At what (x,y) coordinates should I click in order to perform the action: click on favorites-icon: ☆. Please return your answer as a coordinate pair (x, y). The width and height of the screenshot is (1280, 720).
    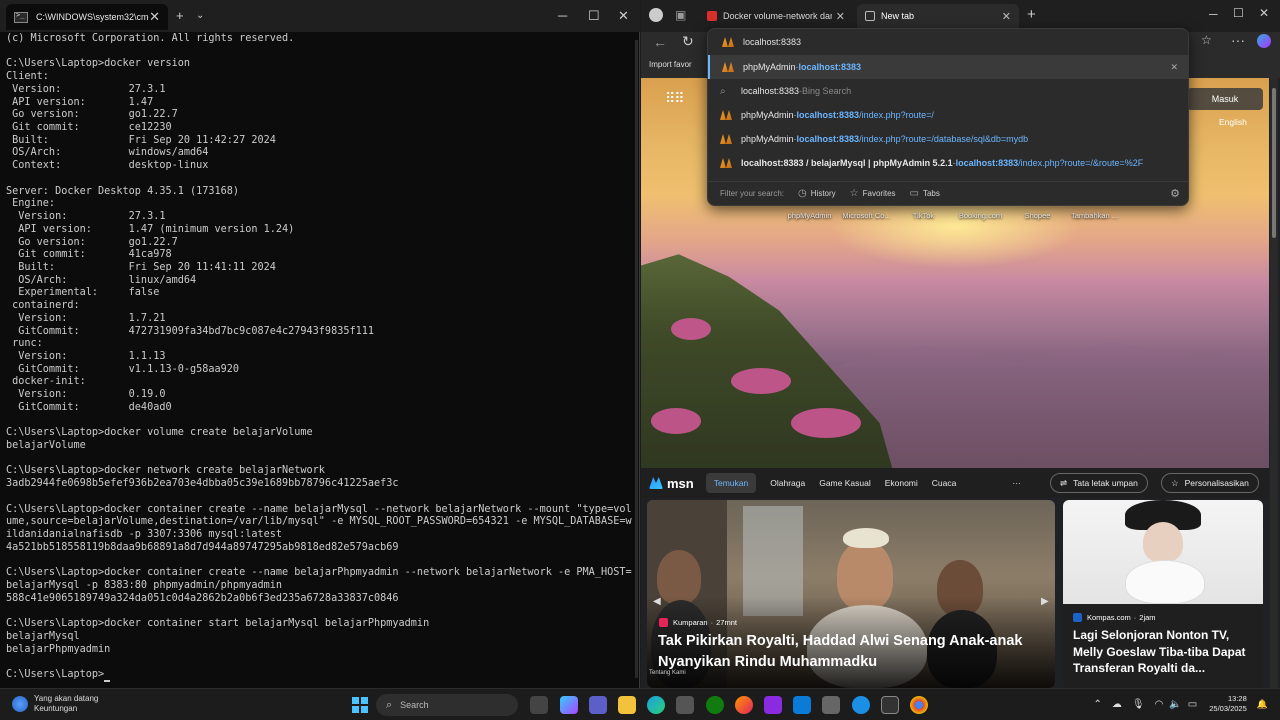
    Looking at the image, I should click on (1206, 40).